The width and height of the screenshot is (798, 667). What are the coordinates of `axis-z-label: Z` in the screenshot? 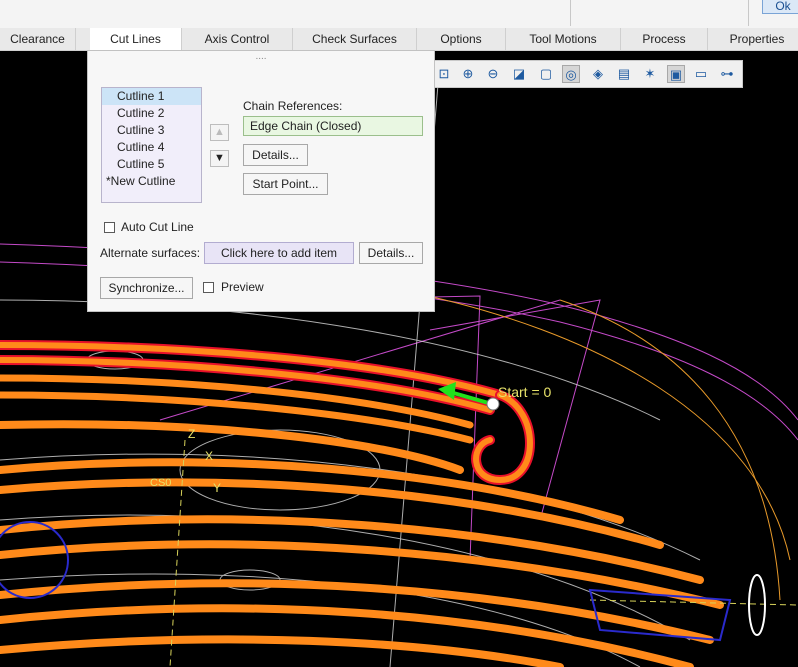 It's located at (191, 434).